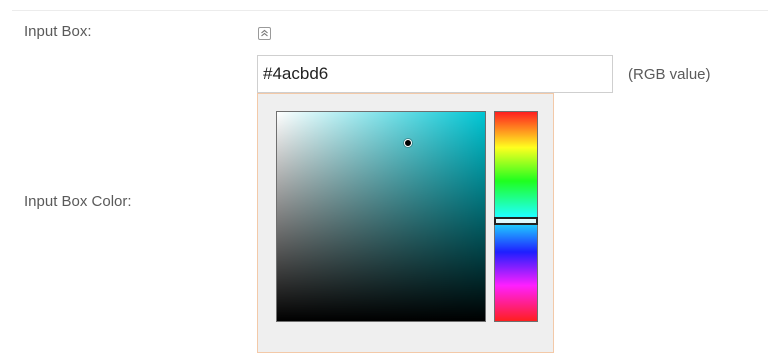 The height and width of the screenshot is (353, 768). I want to click on color-hex-input, so click(435, 74).